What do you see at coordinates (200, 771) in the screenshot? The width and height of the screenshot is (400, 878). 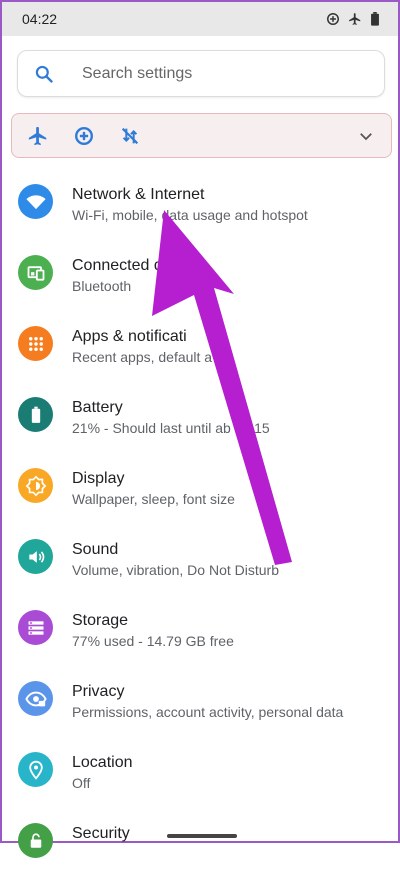 I see `settings-item-location: Location Off` at bounding box center [200, 771].